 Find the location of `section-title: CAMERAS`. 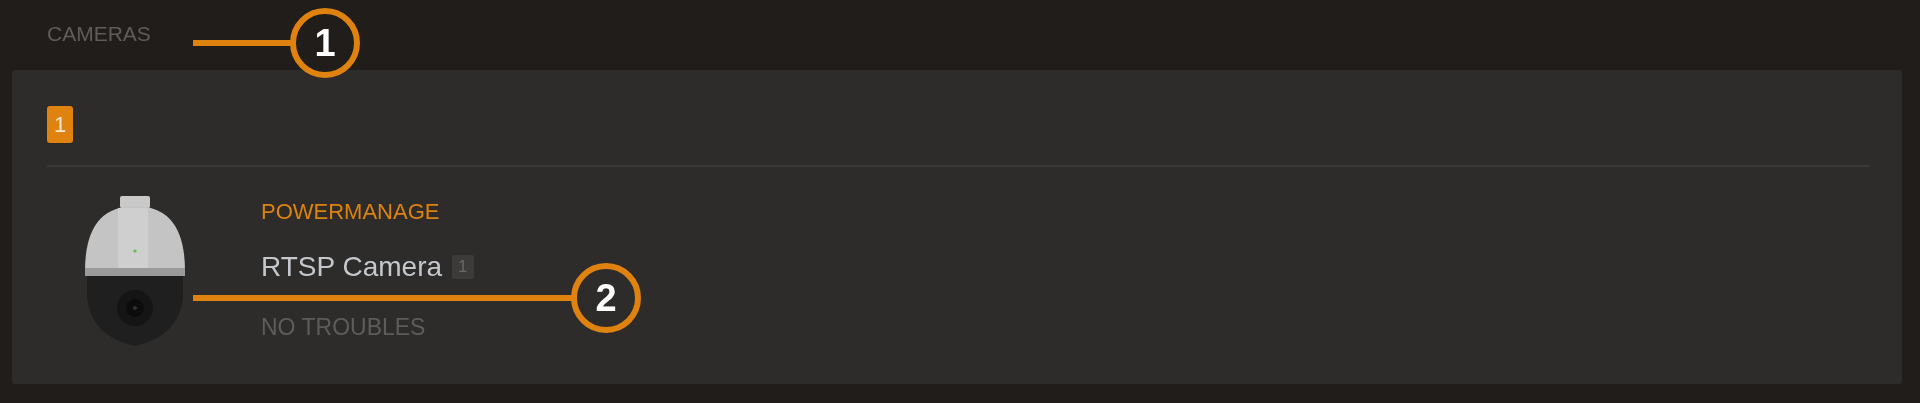

section-title: CAMERAS is located at coordinates (99, 34).